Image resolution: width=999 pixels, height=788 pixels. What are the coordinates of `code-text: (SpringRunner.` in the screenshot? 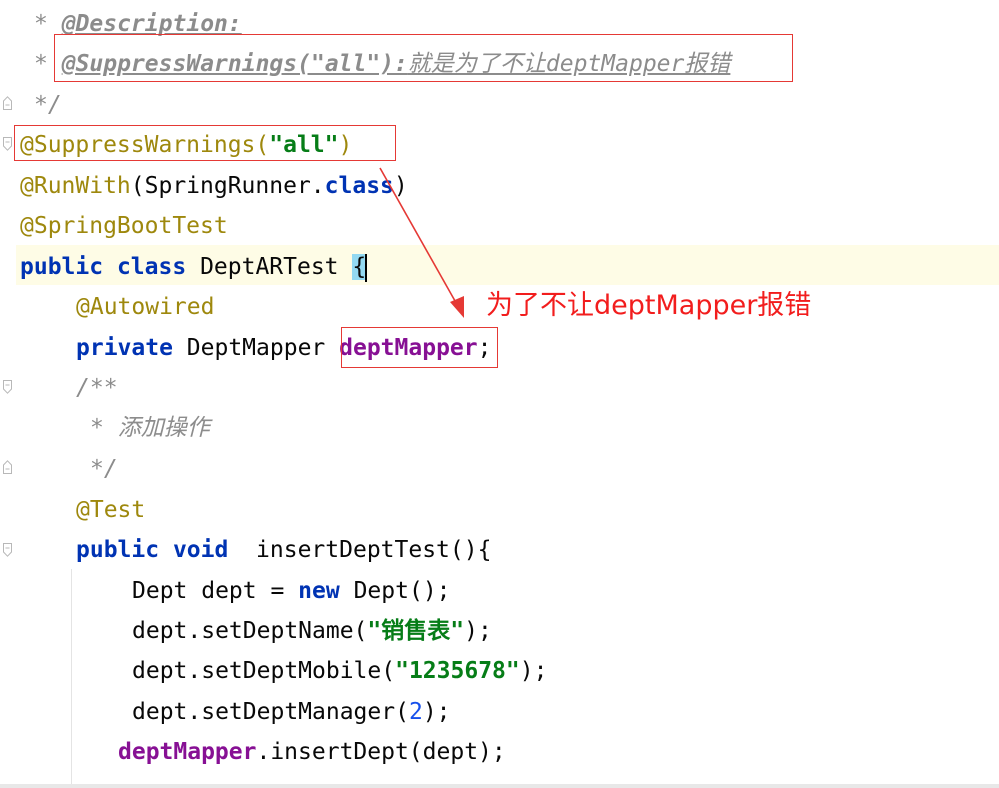 It's located at (227, 186).